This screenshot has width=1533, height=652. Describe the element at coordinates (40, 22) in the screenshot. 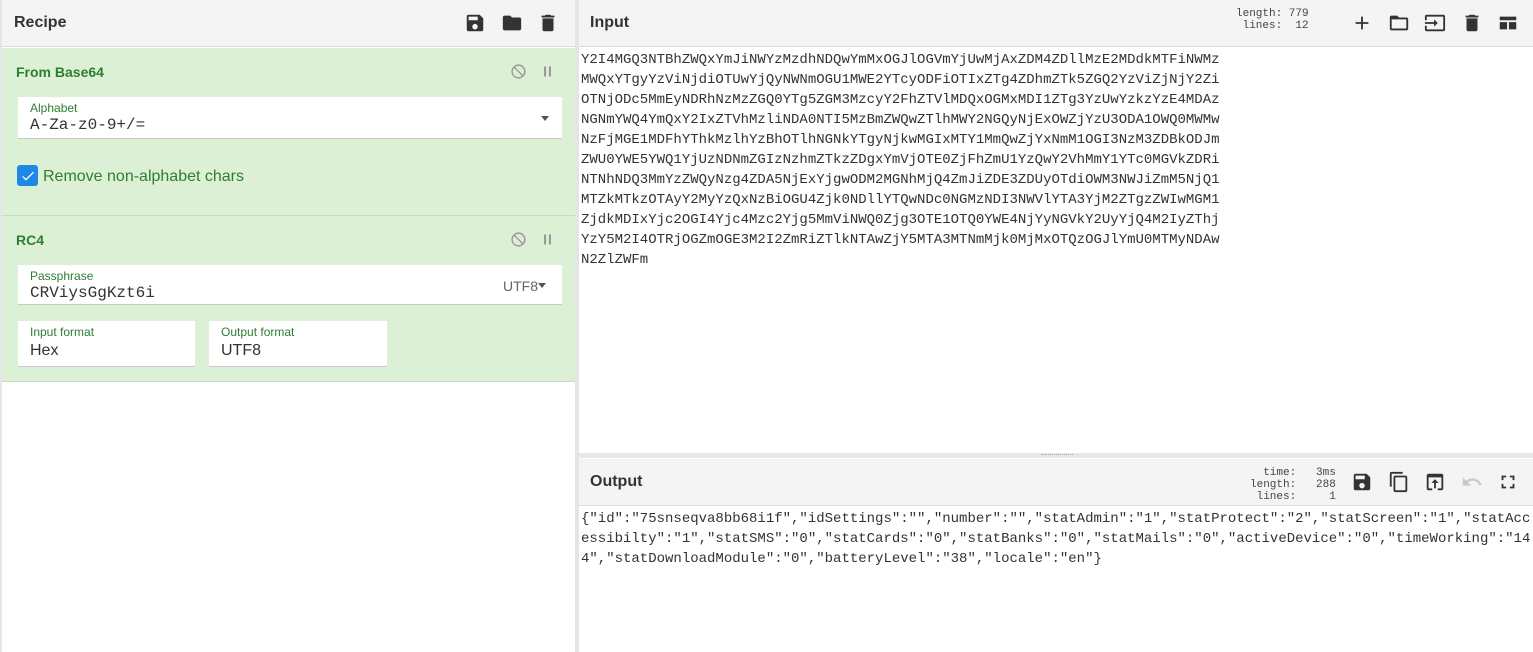

I see `recipe-title: Recipe` at that location.